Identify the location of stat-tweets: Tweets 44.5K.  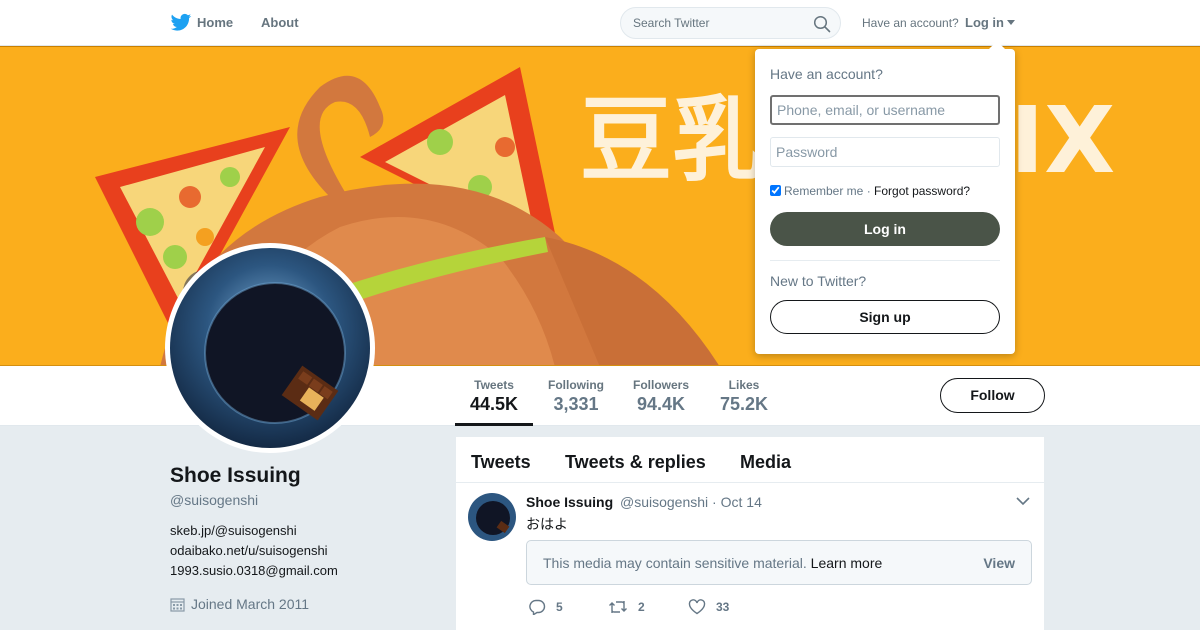
(494, 396).